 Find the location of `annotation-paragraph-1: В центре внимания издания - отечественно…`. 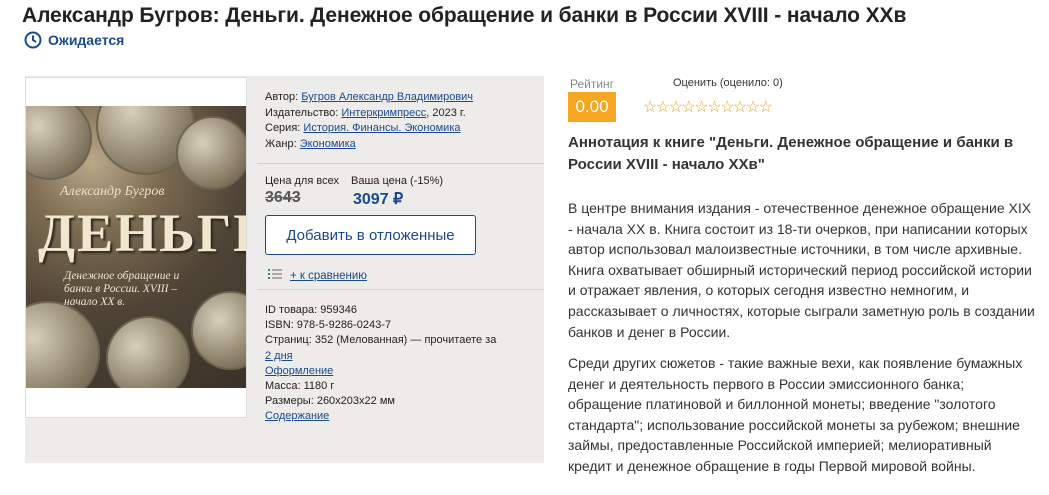

annotation-paragraph-1: В центре внимания издания - отечественно… is located at coordinates (801, 270).